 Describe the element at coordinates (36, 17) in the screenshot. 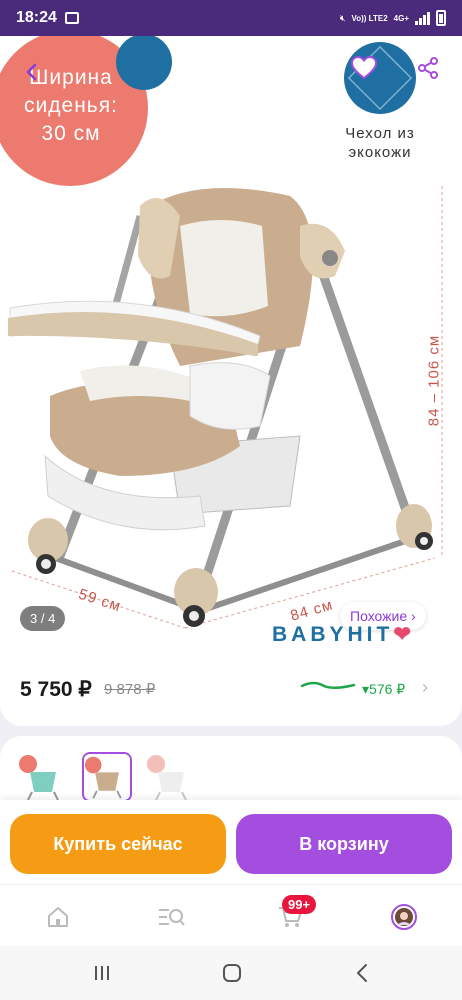

I see `status-time: 18:24` at that location.